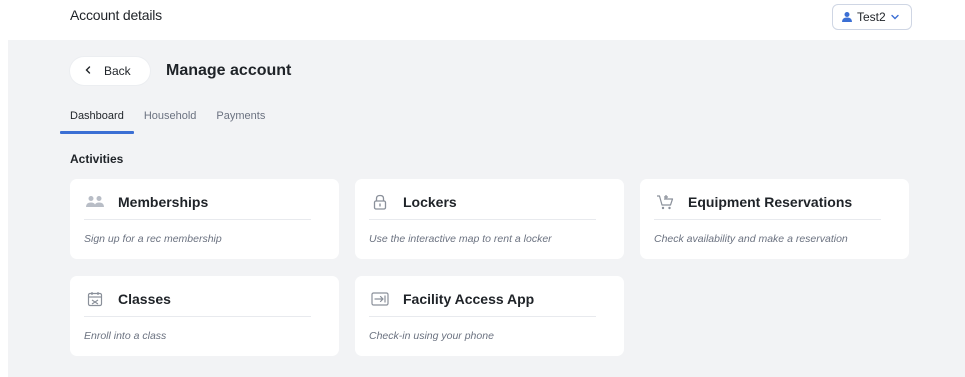 Image resolution: width=965 pixels, height=377 pixels. I want to click on user-icon, so click(847, 17).